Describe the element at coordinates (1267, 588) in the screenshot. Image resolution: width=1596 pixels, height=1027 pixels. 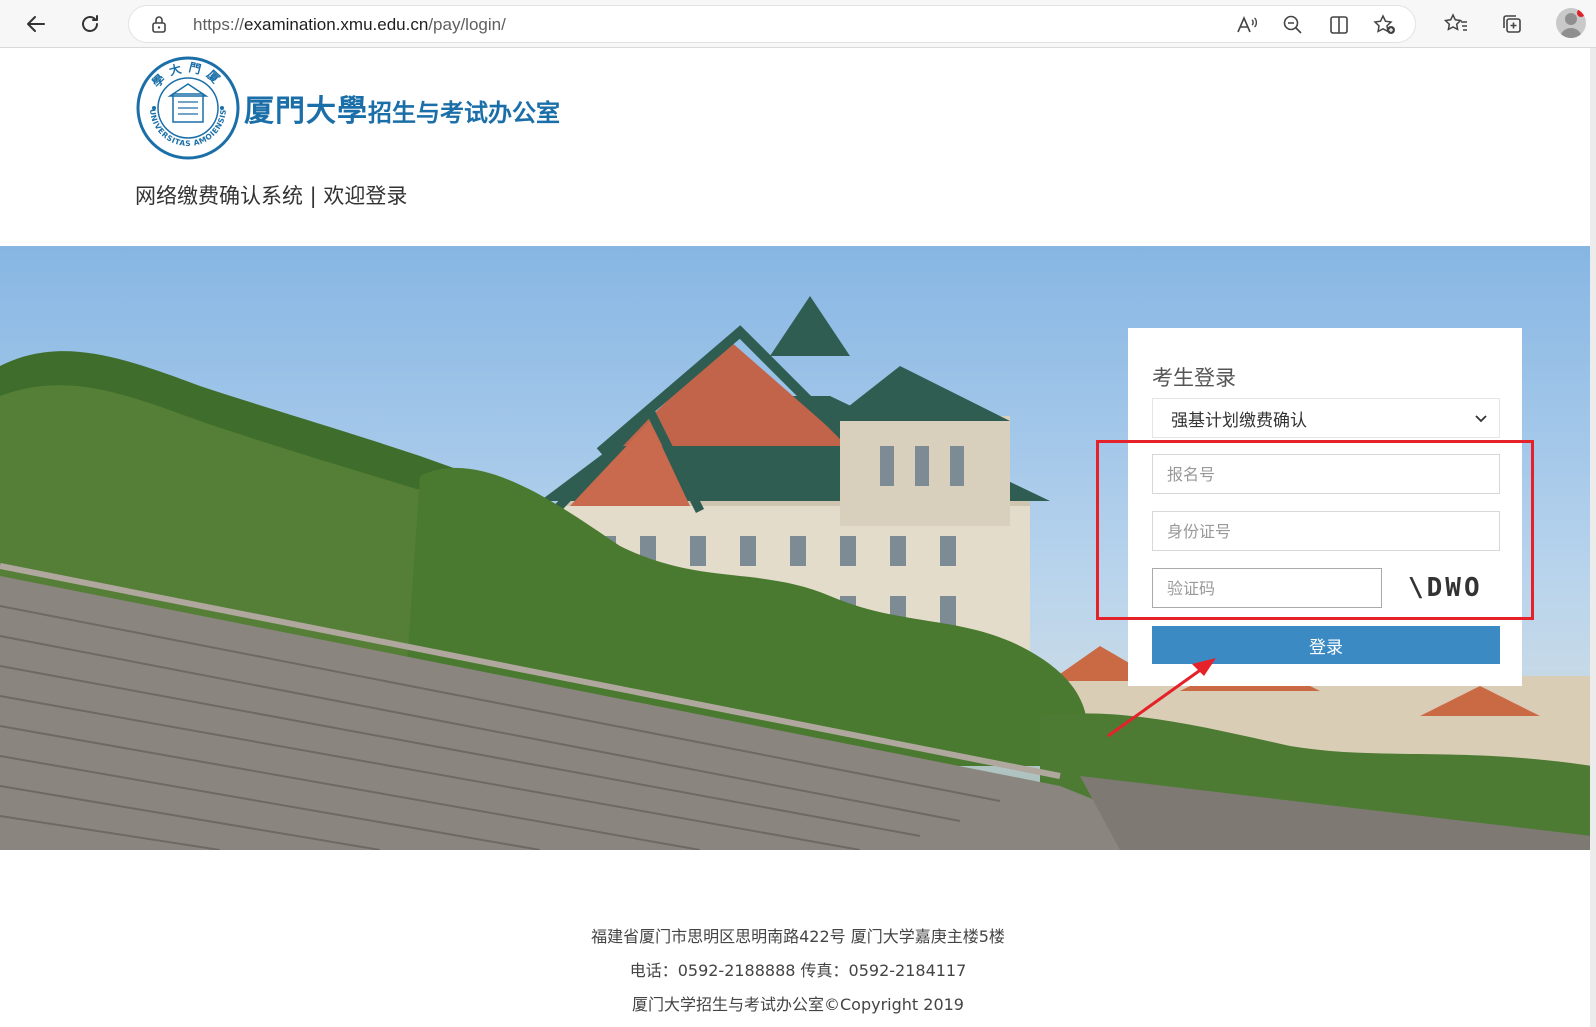
I see `captcha-input` at that location.